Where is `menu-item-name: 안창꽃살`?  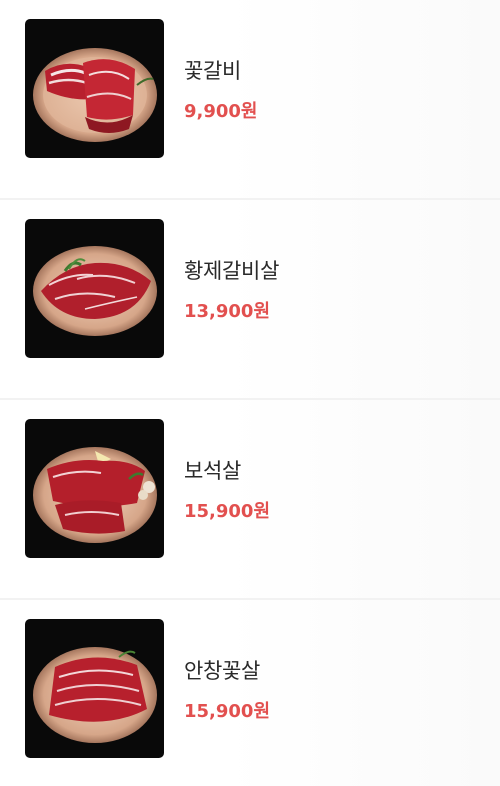 menu-item-name: 안창꽃살 is located at coordinates (222, 671).